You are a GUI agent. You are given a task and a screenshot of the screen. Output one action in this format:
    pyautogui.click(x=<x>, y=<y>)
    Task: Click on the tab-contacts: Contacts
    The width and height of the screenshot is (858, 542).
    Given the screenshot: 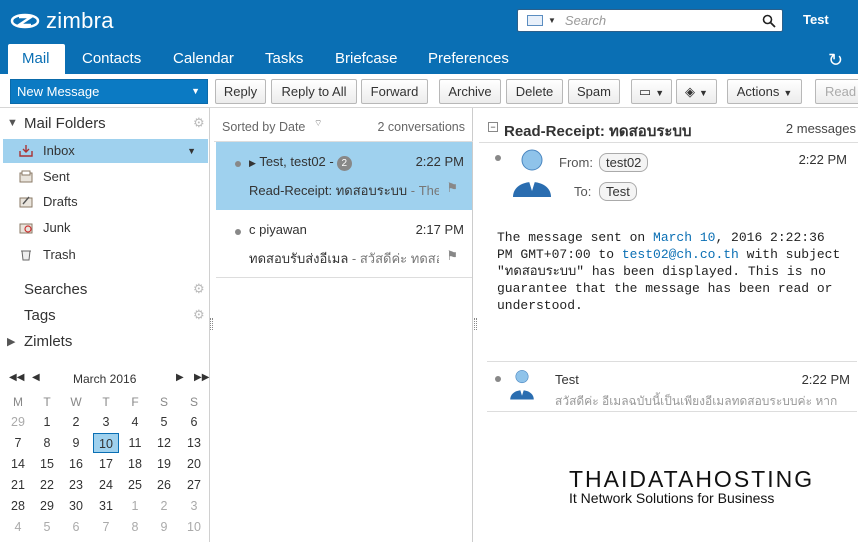 What is the action you would take?
    pyautogui.click(x=111, y=59)
    